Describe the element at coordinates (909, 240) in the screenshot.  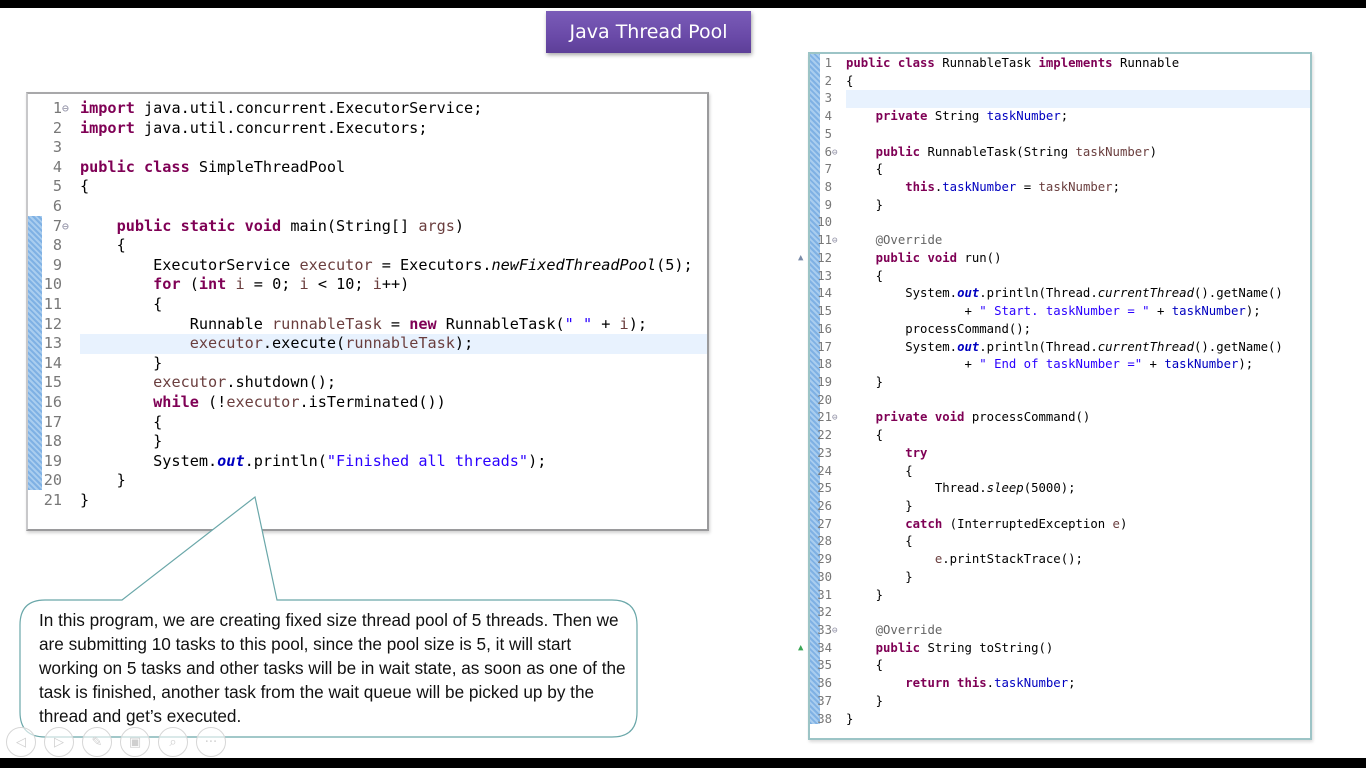
I see `code-text: @Override` at that location.